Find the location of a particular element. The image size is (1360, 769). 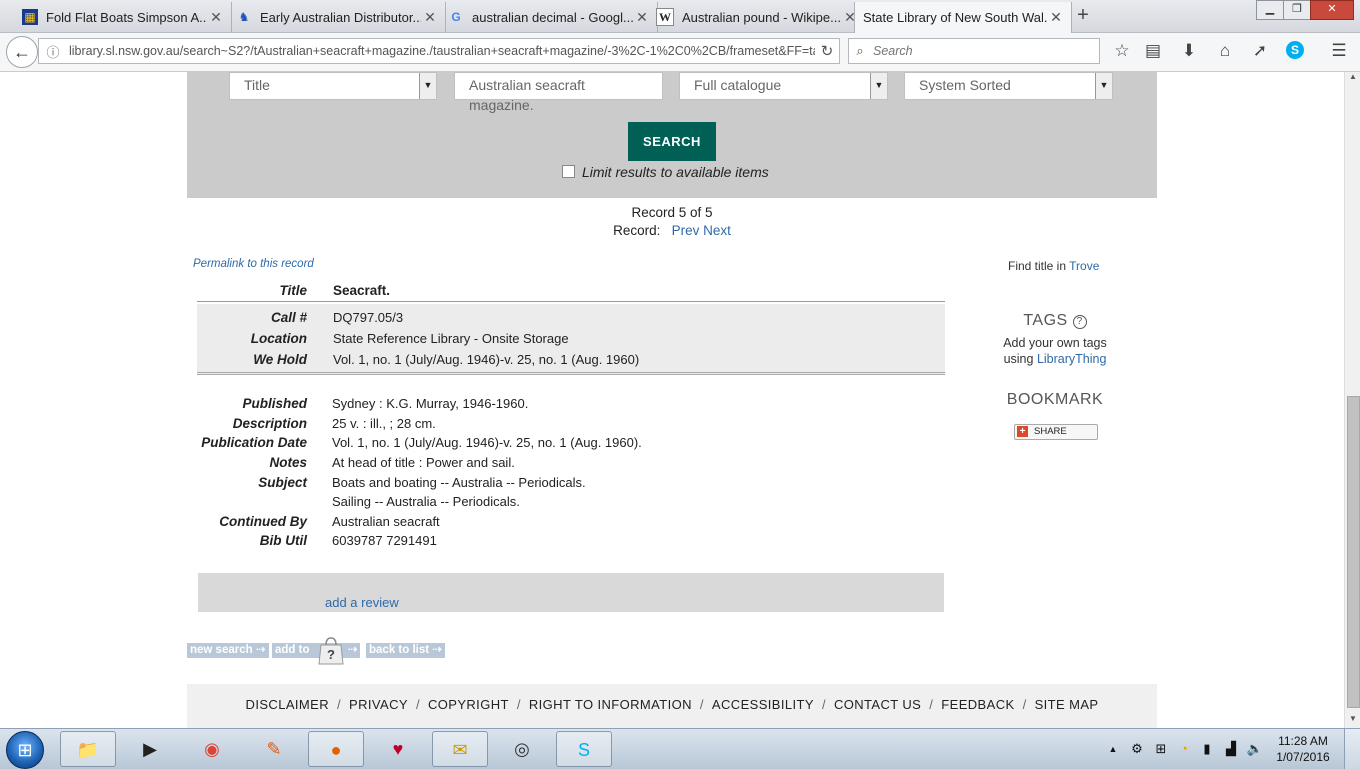

field-value: 25 v. : ill., ; 28 cm. is located at coordinates (384, 423).